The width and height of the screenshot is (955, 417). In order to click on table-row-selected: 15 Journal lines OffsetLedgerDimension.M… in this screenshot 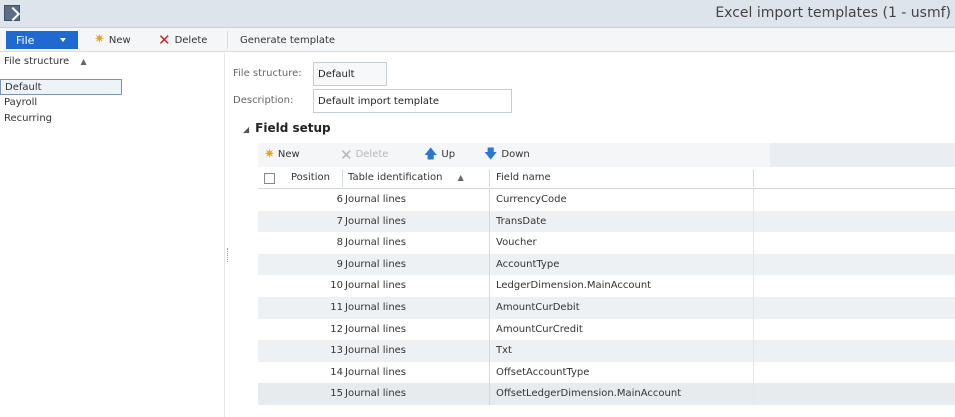, I will do `click(606, 394)`.